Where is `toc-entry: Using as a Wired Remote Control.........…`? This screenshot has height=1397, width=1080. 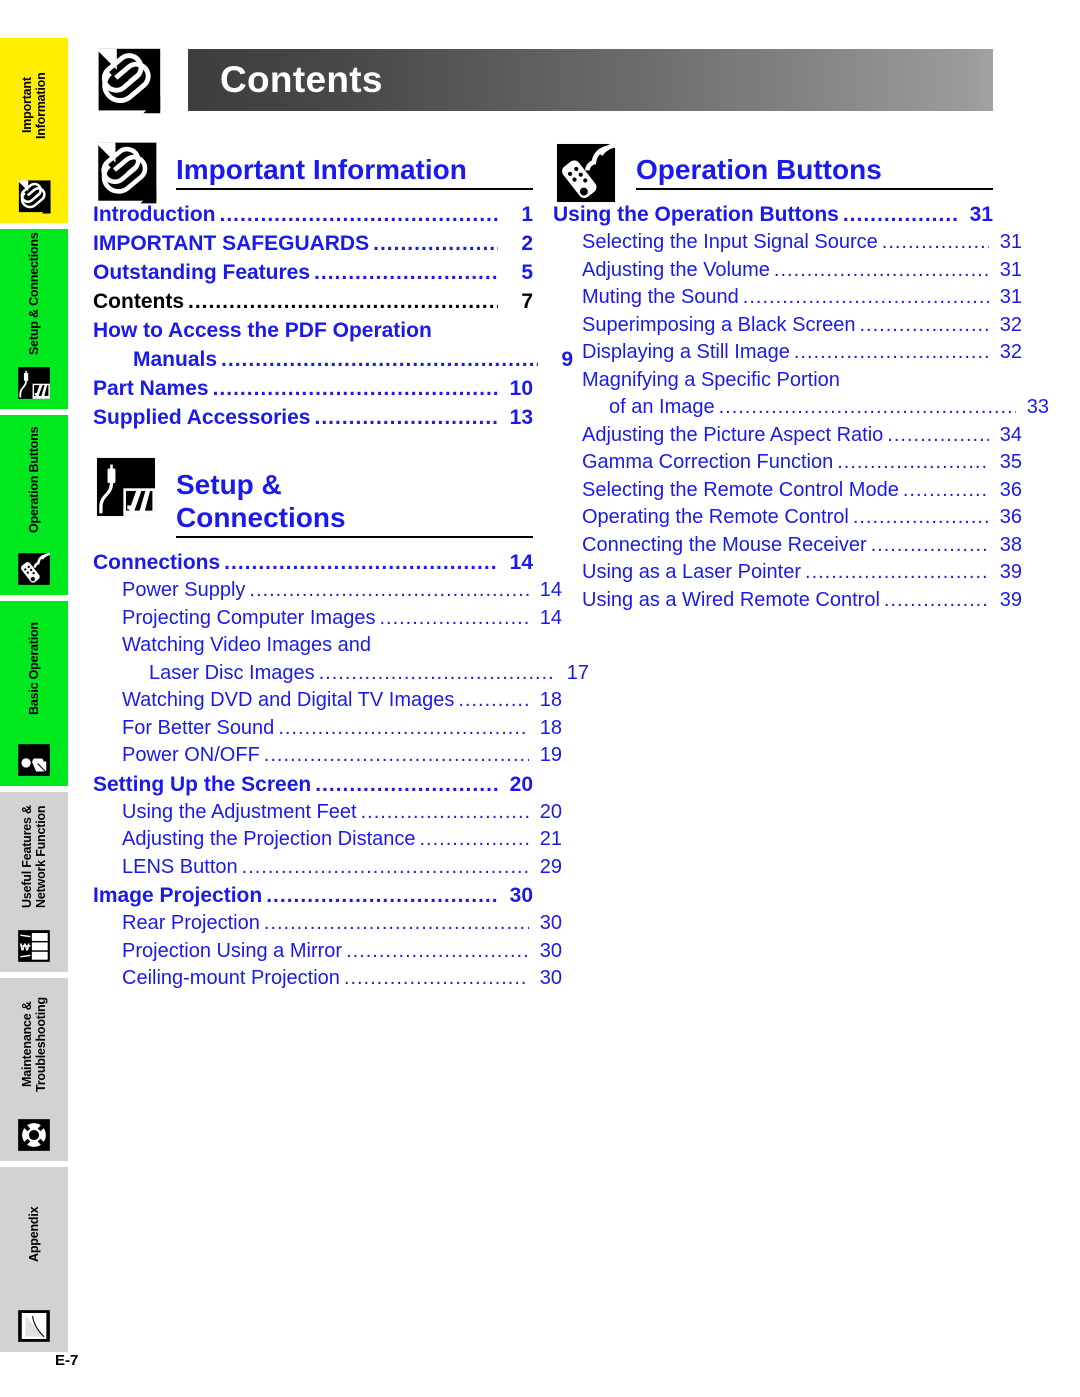 toc-entry: Using as a Wired Remote Control.........… is located at coordinates (787, 601).